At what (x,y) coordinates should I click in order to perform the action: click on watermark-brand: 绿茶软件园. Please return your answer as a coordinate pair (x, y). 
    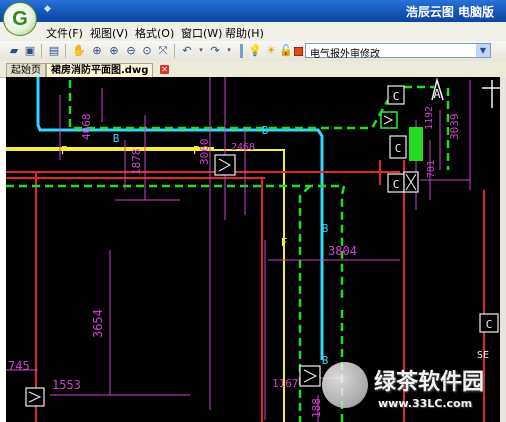
    Looking at the image, I should click on (429, 382).